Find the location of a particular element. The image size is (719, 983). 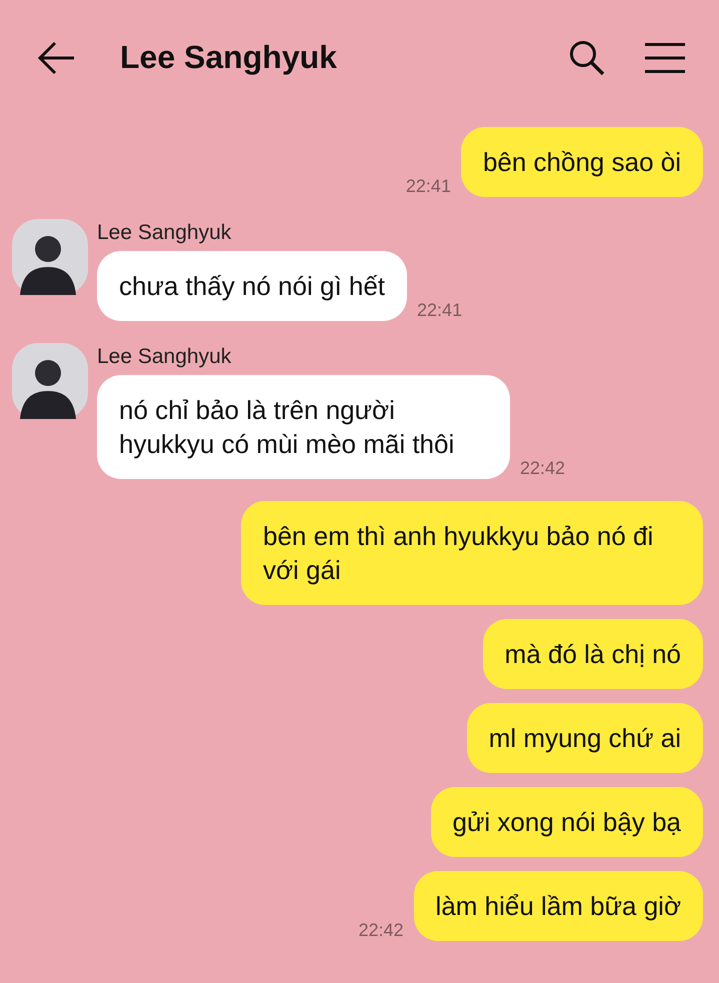

message-bubble: chưa thấy nó nói gì hết is located at coordinates (252, 286).